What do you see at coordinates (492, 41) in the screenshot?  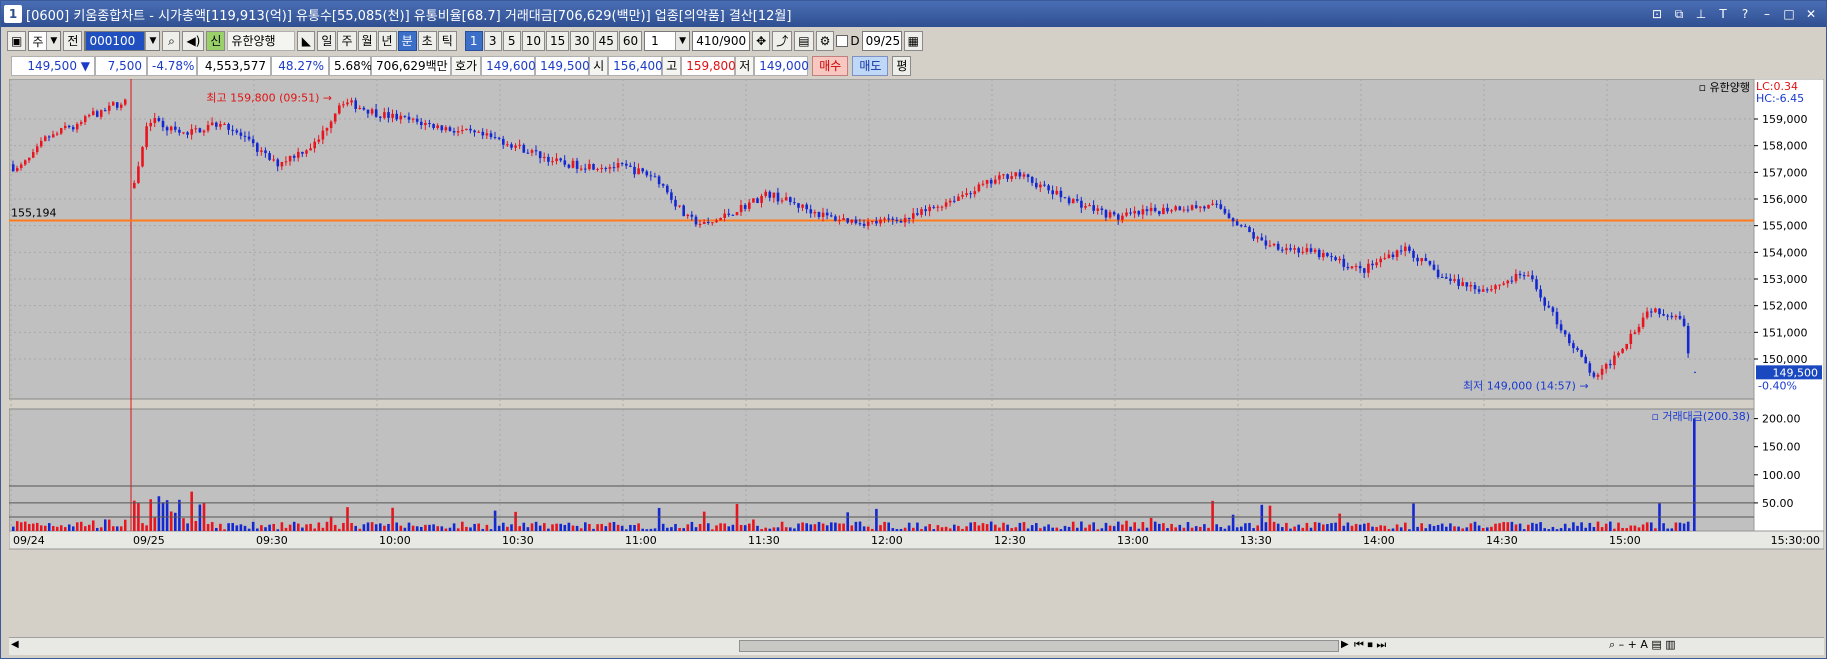 I see `minute-button-3: 3` at bounding box center [492, 41].